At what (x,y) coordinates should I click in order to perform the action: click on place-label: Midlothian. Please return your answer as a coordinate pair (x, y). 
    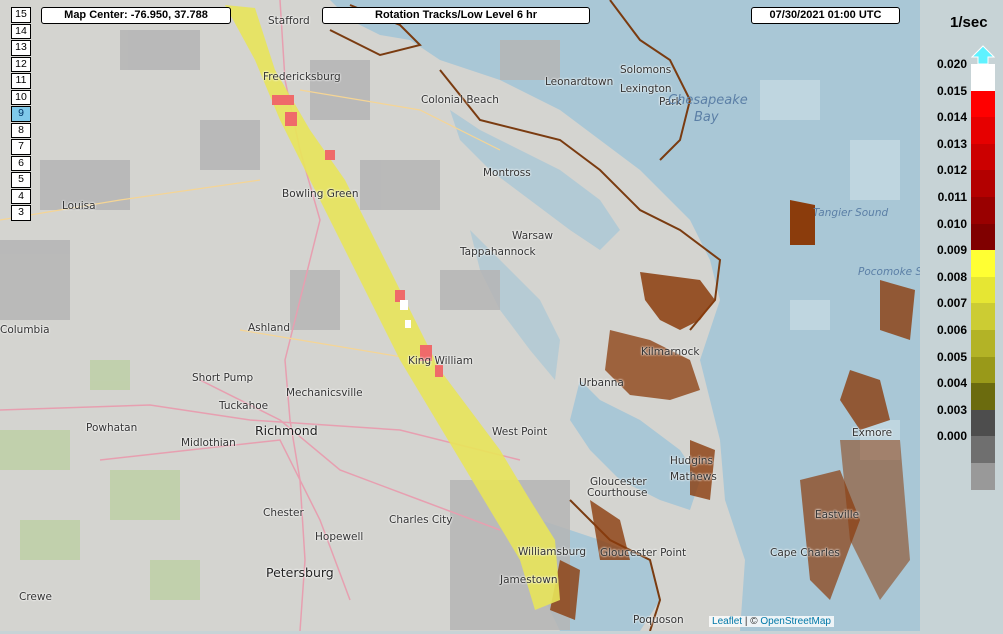
    Looking at the image, I should click on (208, 443).